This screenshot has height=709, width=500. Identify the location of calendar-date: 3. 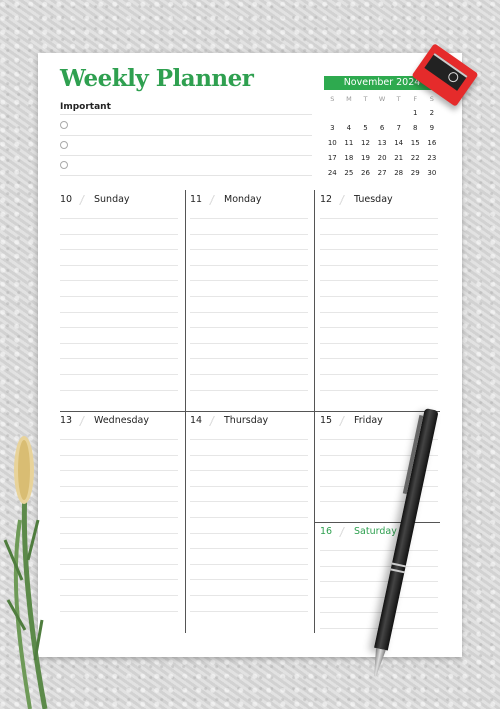
(332, 128).